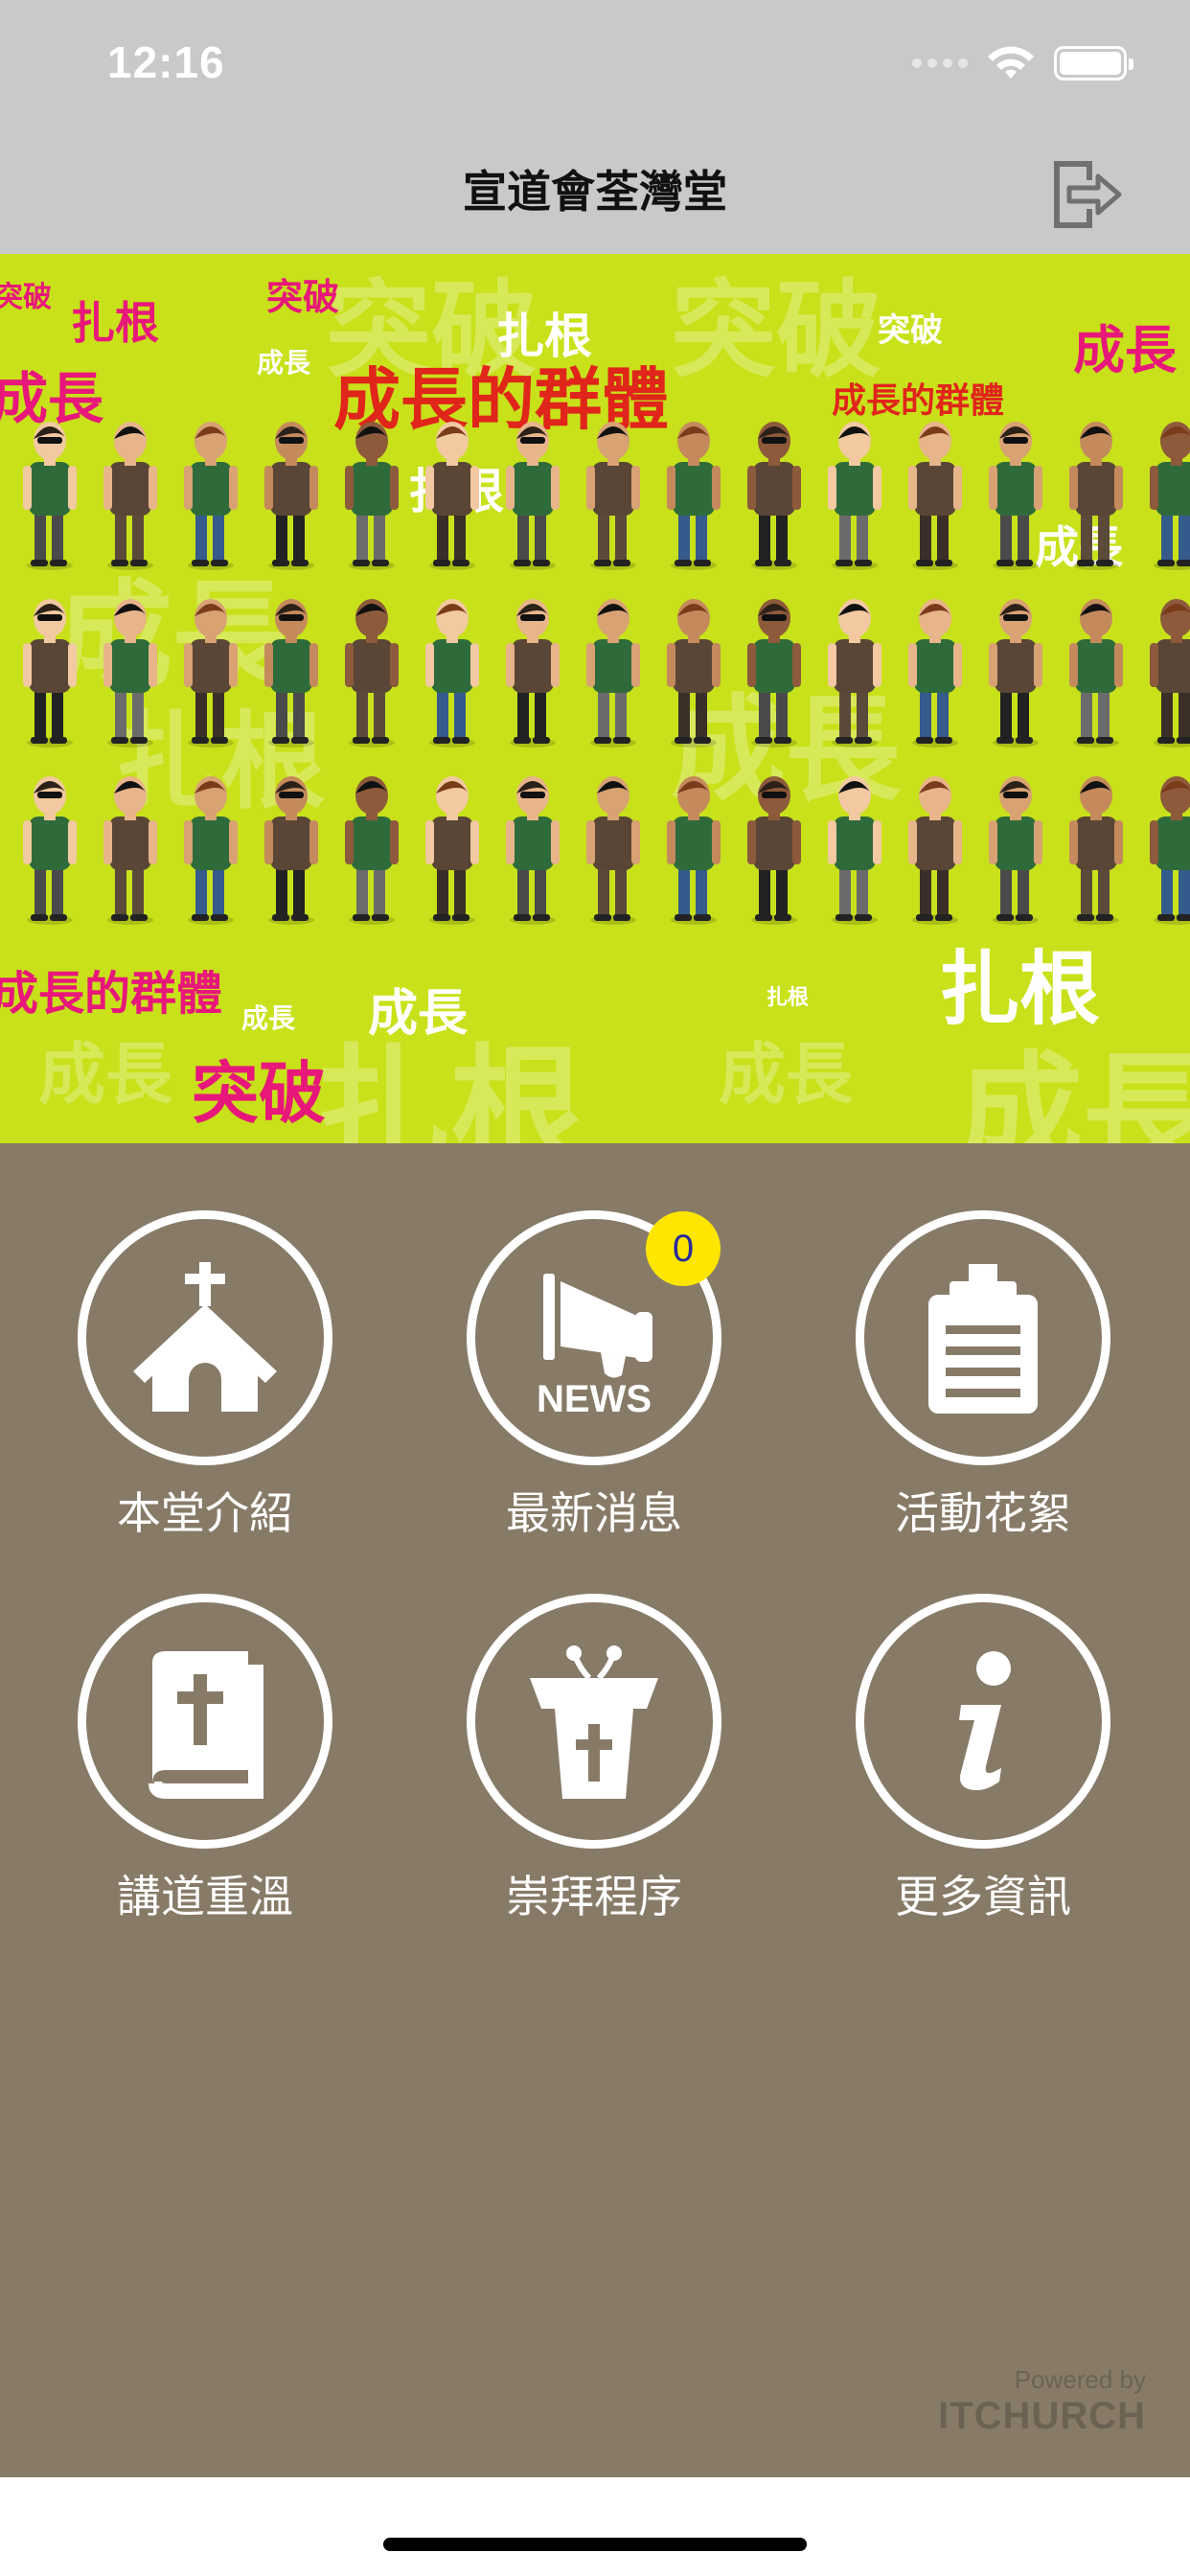 This screenshot has width=1190, height=2576. I want to click on info-icon, so click(985, 1720).